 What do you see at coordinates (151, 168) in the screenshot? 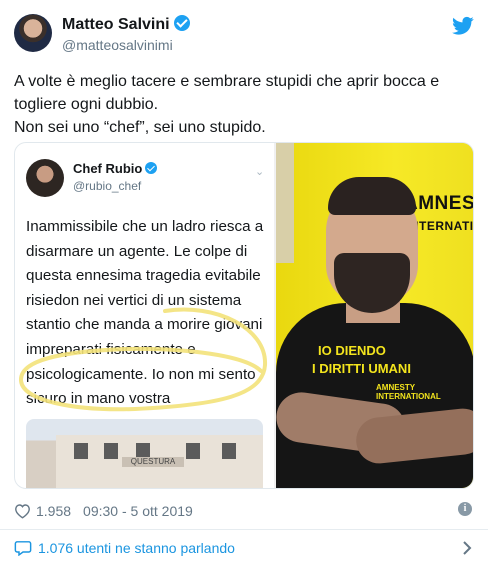
I see `quoted-verified-badge-icon` at bounding box center [151, 168].